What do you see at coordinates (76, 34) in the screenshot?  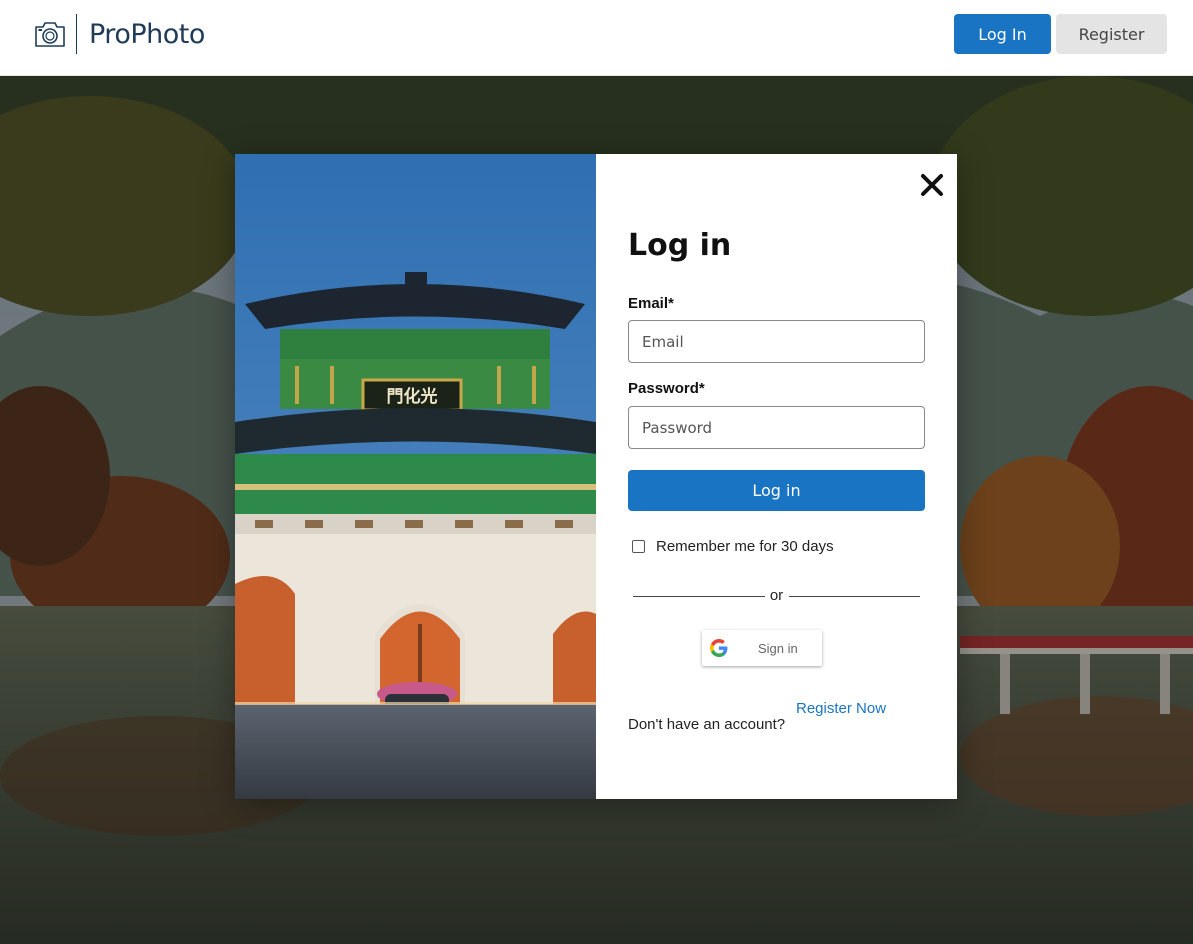 I see `logo-divider` at bounding box center [76, 34].